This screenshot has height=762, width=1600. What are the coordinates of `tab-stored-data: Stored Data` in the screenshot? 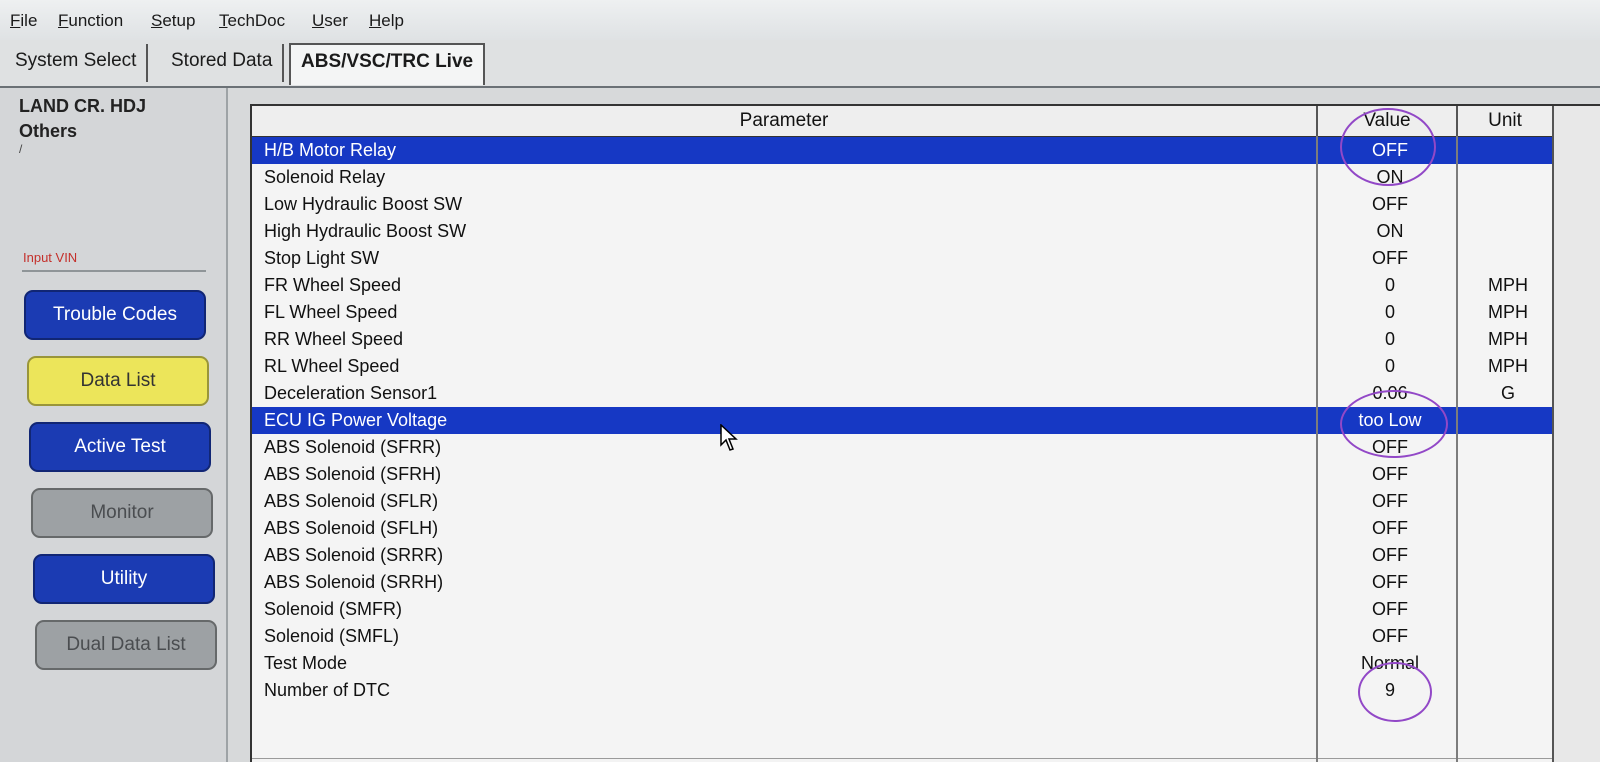 It's located at (223, 63).